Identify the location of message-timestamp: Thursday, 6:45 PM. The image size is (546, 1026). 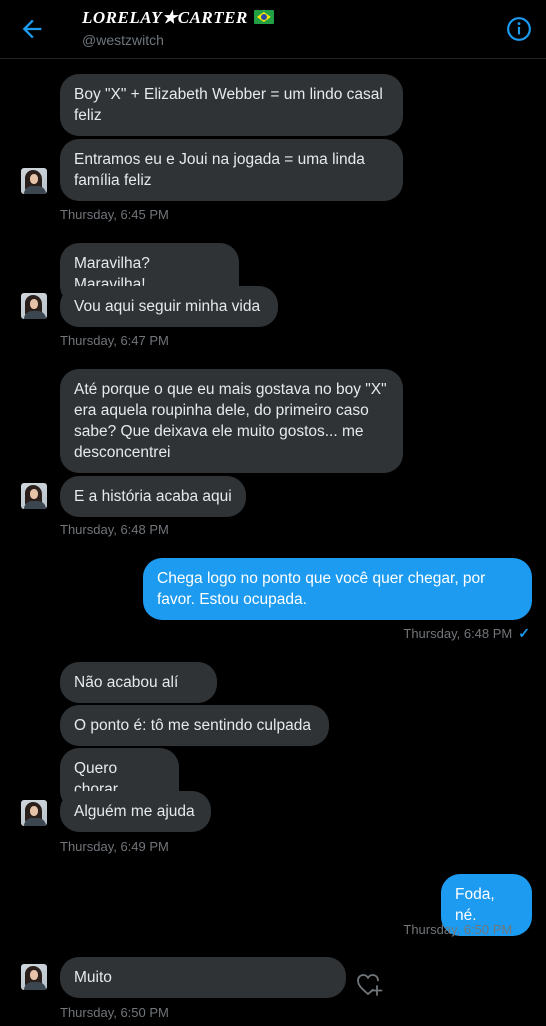
(114, 214).